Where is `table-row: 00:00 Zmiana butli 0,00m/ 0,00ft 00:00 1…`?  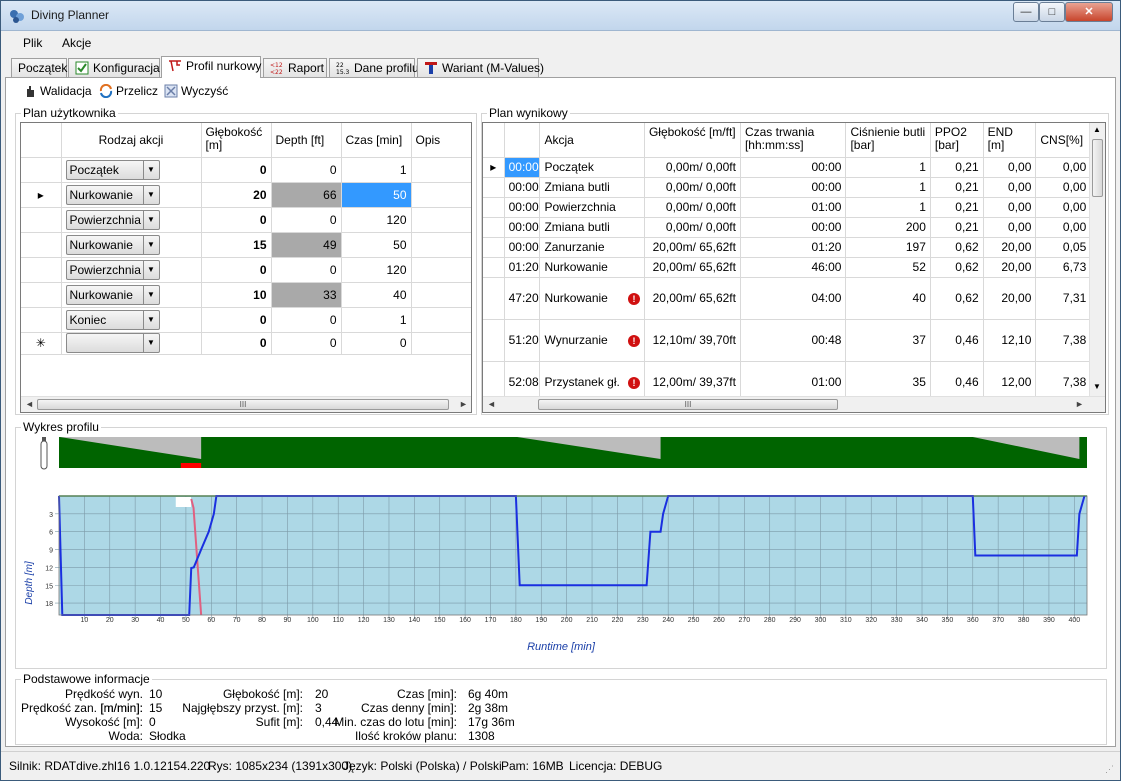
table-row: 00:00 Zmiana butli 0,00m/ 0,00ft 00:00 1… is located at coordinates (794, 187).